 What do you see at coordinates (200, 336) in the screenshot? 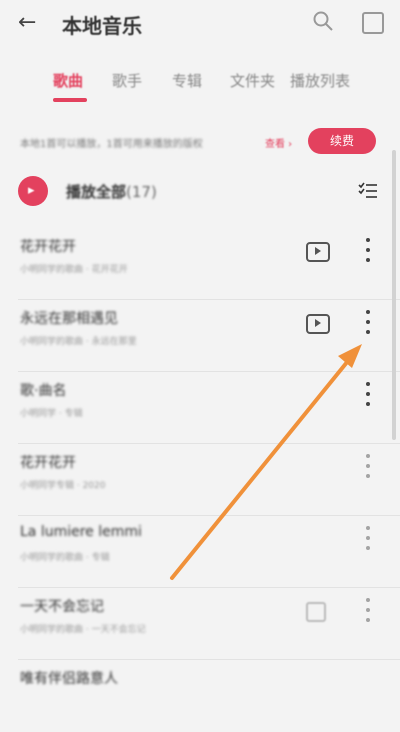
I see `song-row: 永远在那相遇见 小明同学的歌曲 · 永远在那里` at bounding box center [200, 336].